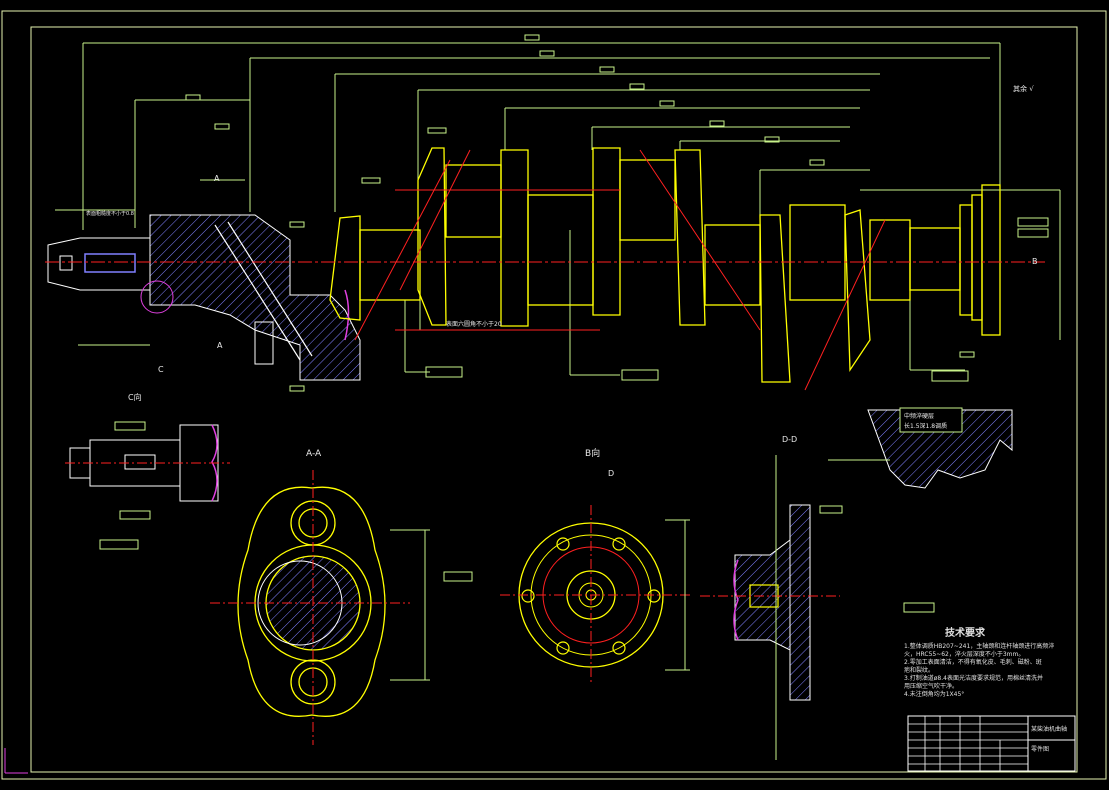 This screenshot has width=1109, height=790. Describe the element at coordinates (931, 686) in the screenshot. I see `tech-line-6: 用压缩空气吹干净。` at that location.